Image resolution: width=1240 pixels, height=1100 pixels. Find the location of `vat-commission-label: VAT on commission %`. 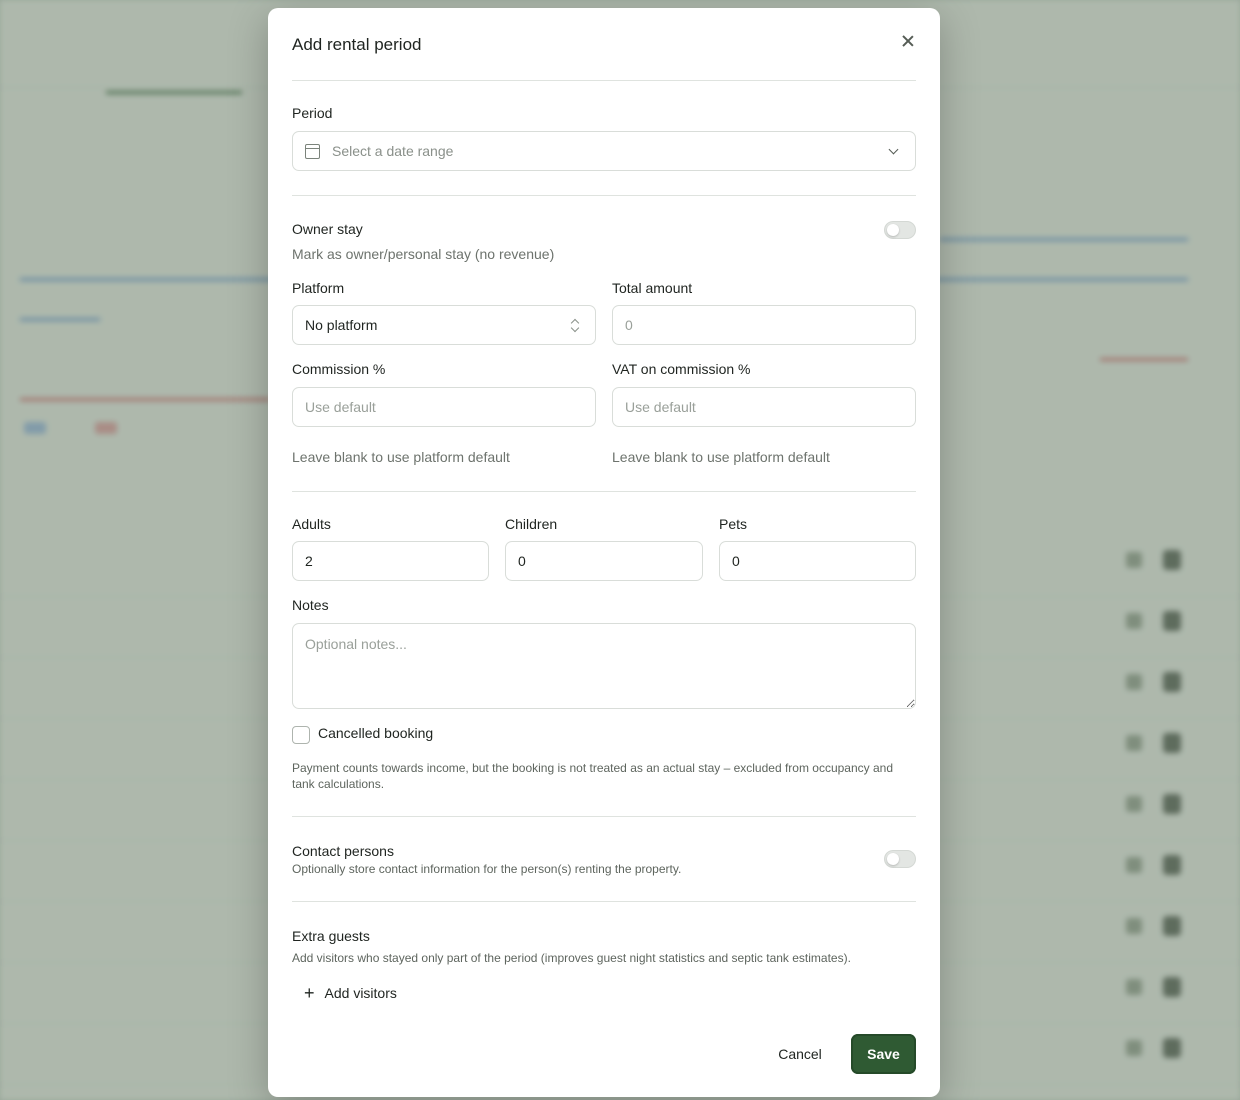

vat-commission-label: VAT on commission % is located at coordinates (681, 369).